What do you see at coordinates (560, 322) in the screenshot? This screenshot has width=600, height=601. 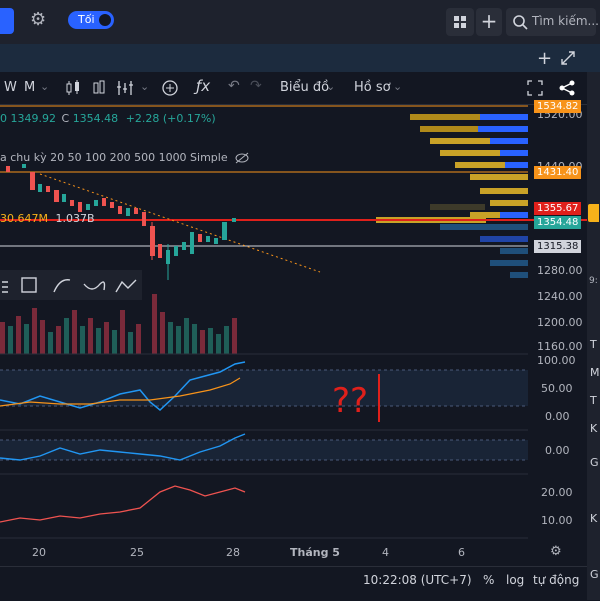 I see `price-tick: 1200.00` at bounding box center [560, 322].